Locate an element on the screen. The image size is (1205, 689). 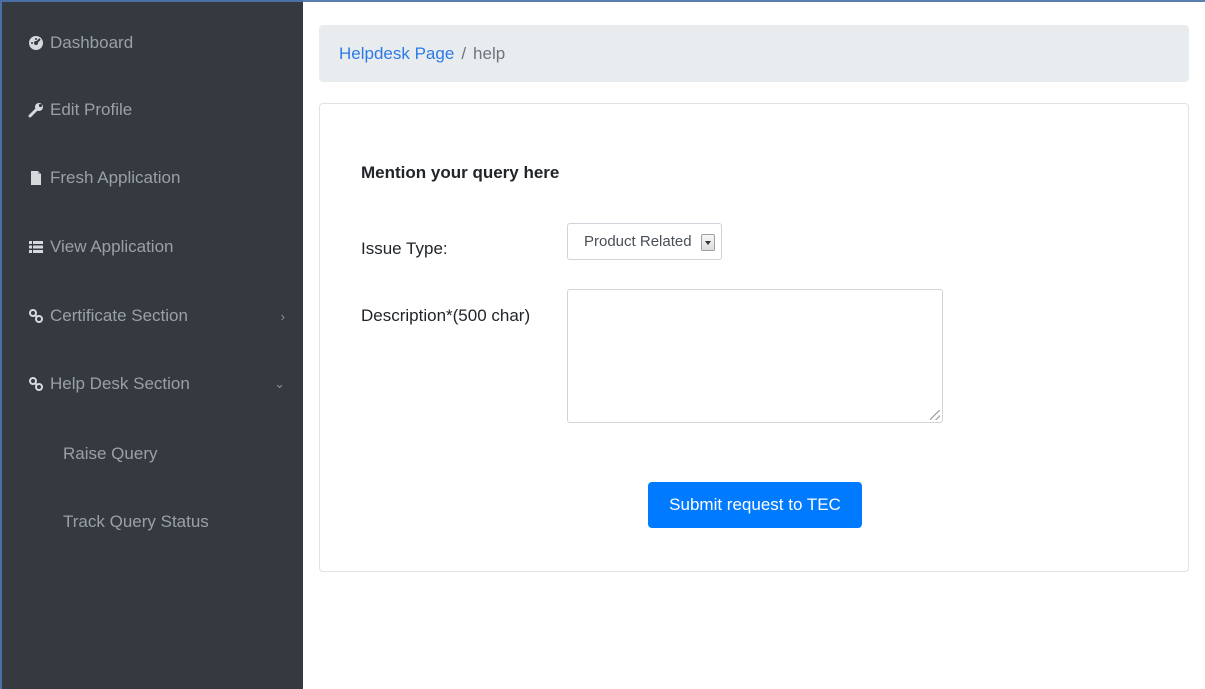
description-label: Description*(500 char) is located at coordinates (446, 315).